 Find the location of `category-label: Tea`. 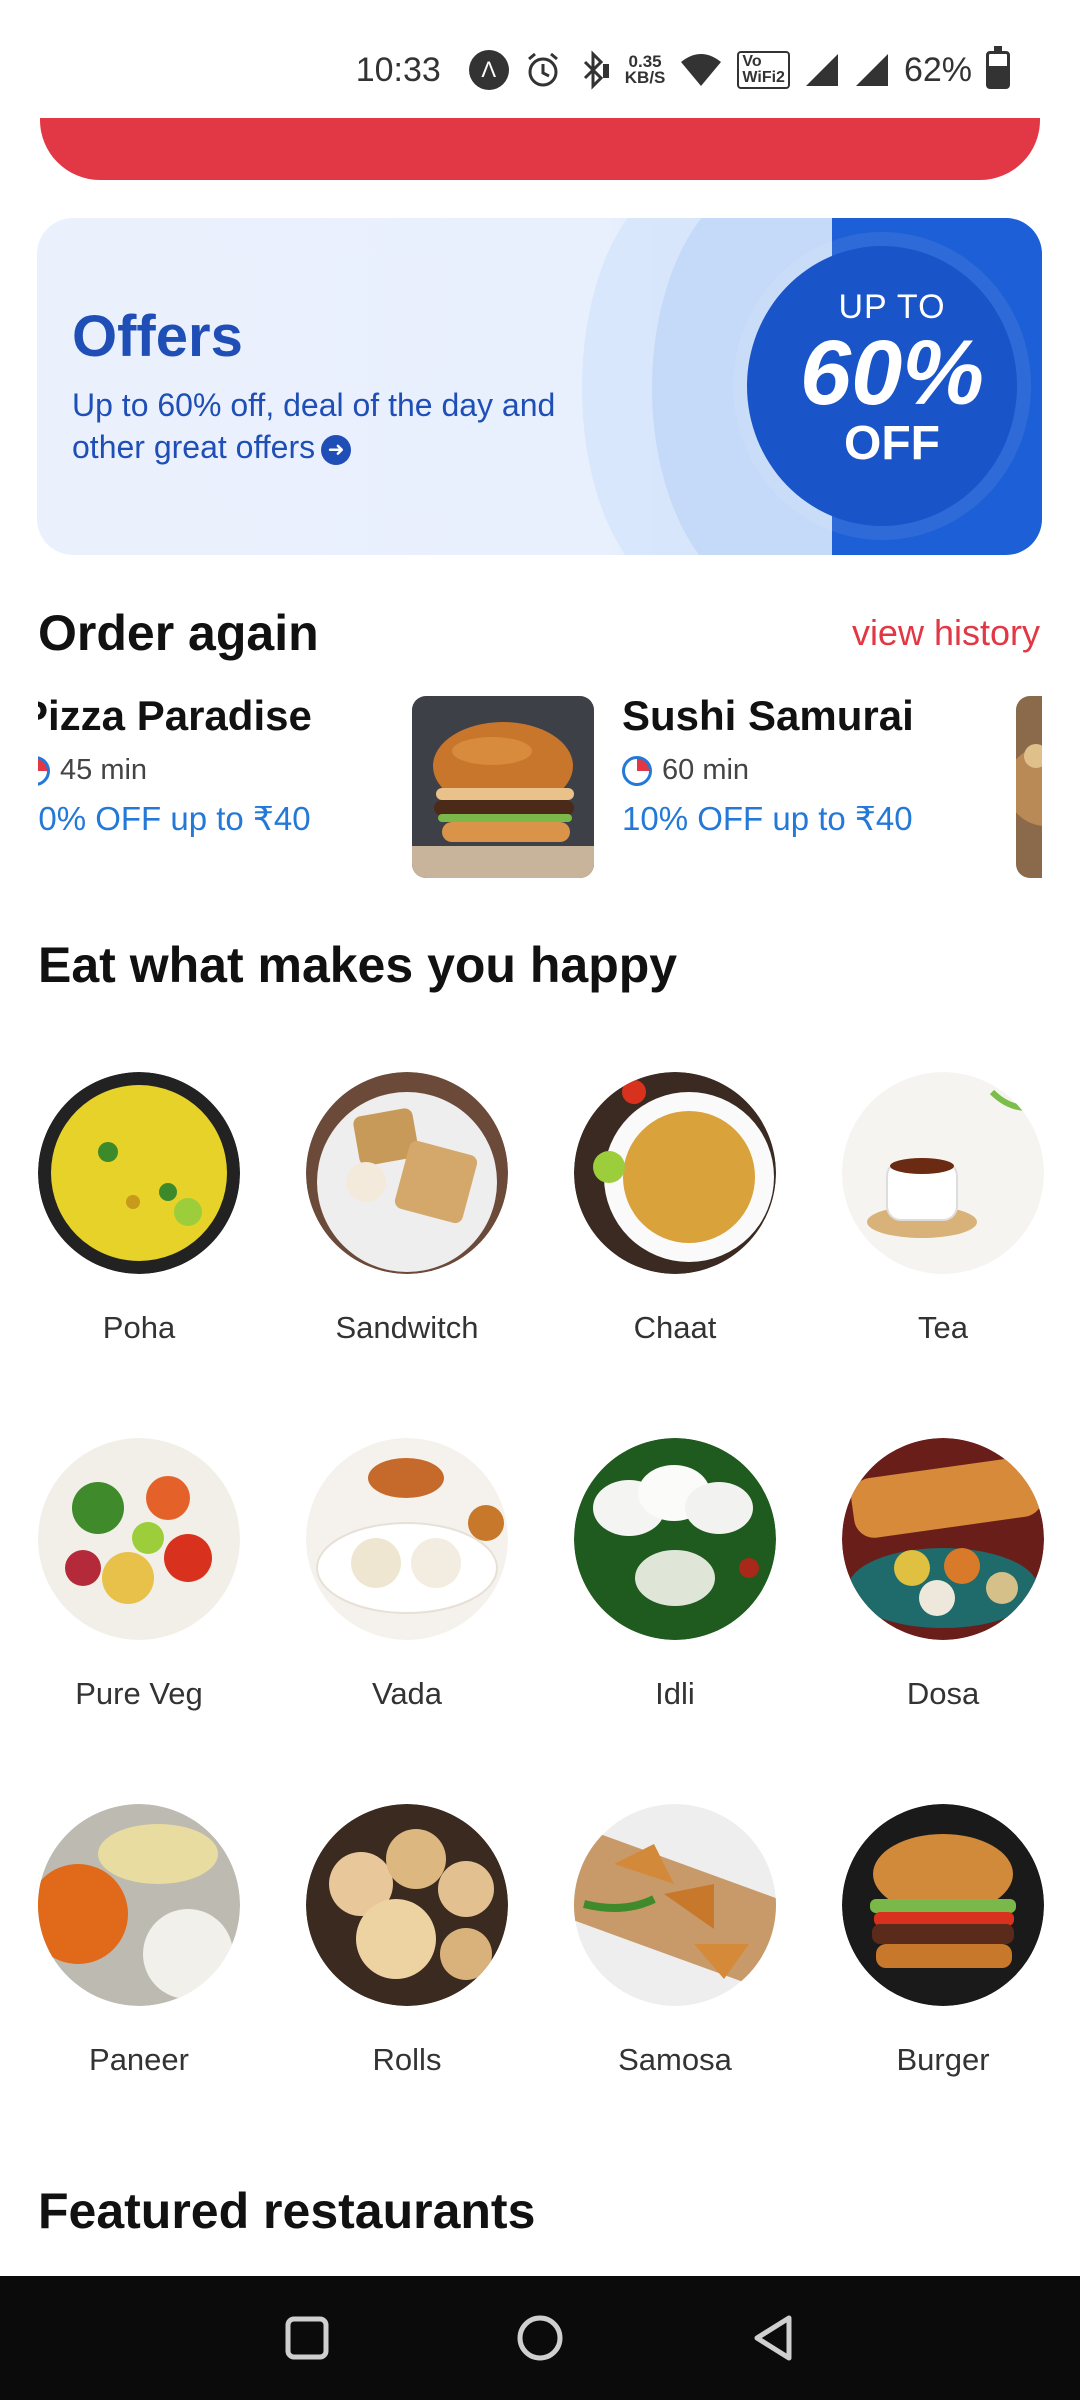

category-label: Tea is located at coordinates (943, 1327).